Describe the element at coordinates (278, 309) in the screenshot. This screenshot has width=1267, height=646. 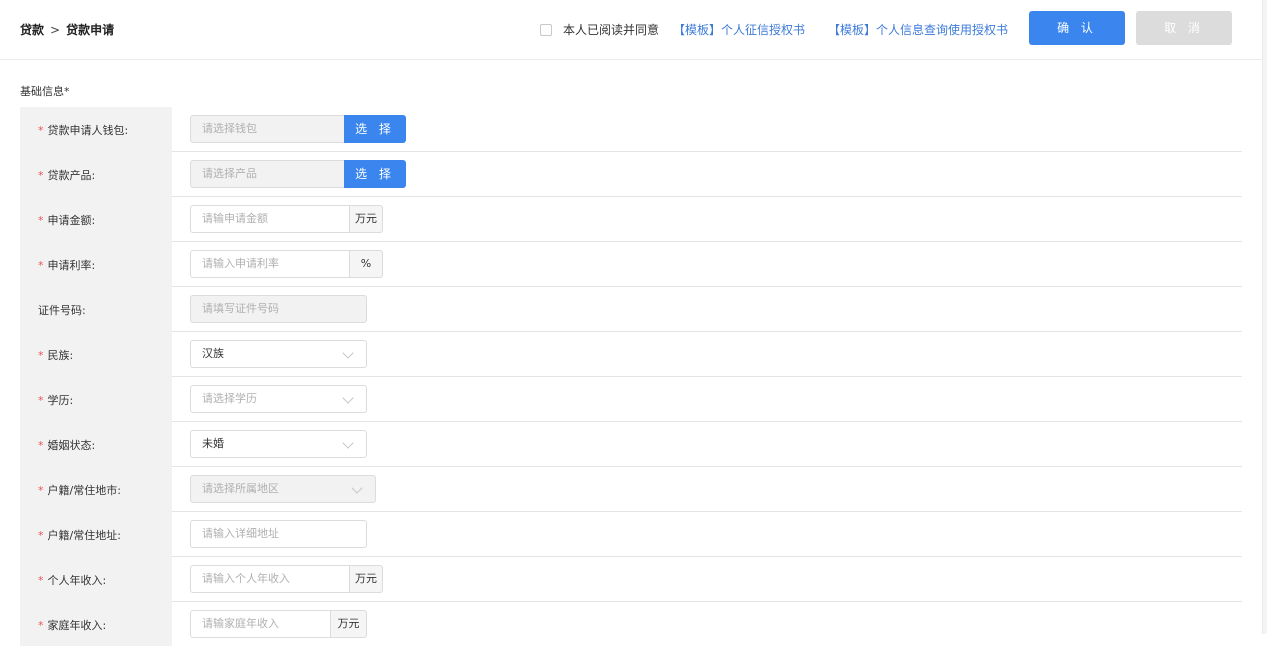
I see `id-number-input: 请填写证件号码` at that location.